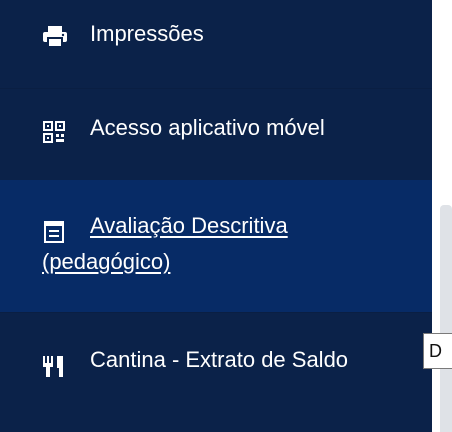 The width and height of the screenshot is (452, 432). Describe the element at coordinates (147, 33) in the screenshot. I see `sidebar-item-label: Impressões` at that location.